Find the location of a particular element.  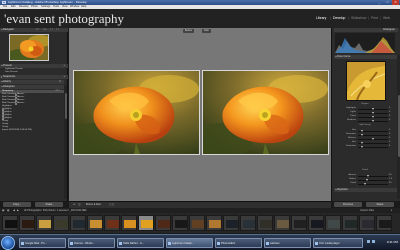

start-button is located at coordinates (8, 243).